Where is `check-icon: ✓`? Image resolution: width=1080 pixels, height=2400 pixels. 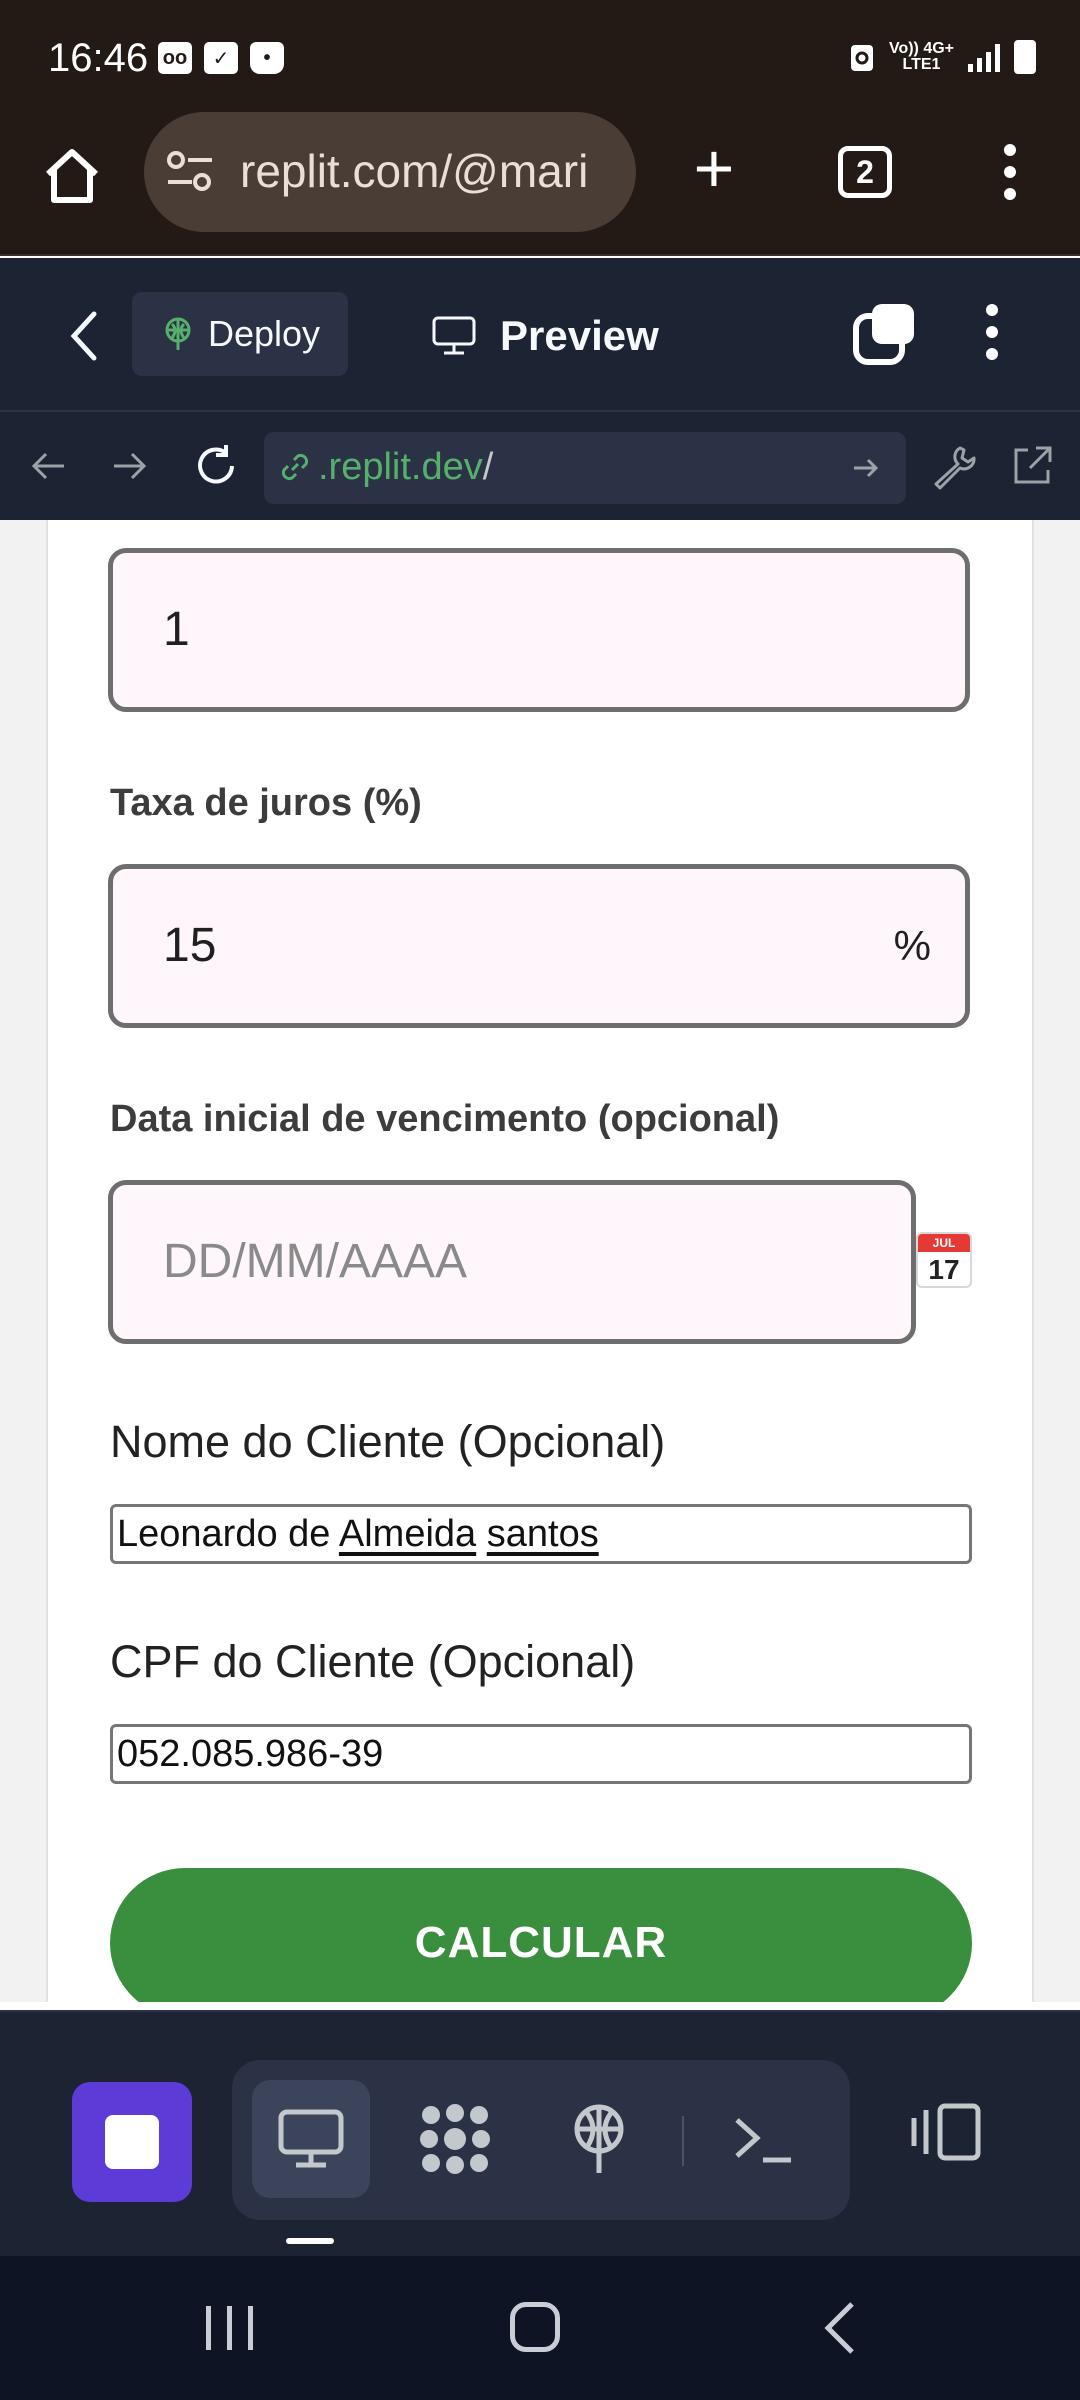 check-icon: ✓ is located at coordinates (221, 58).